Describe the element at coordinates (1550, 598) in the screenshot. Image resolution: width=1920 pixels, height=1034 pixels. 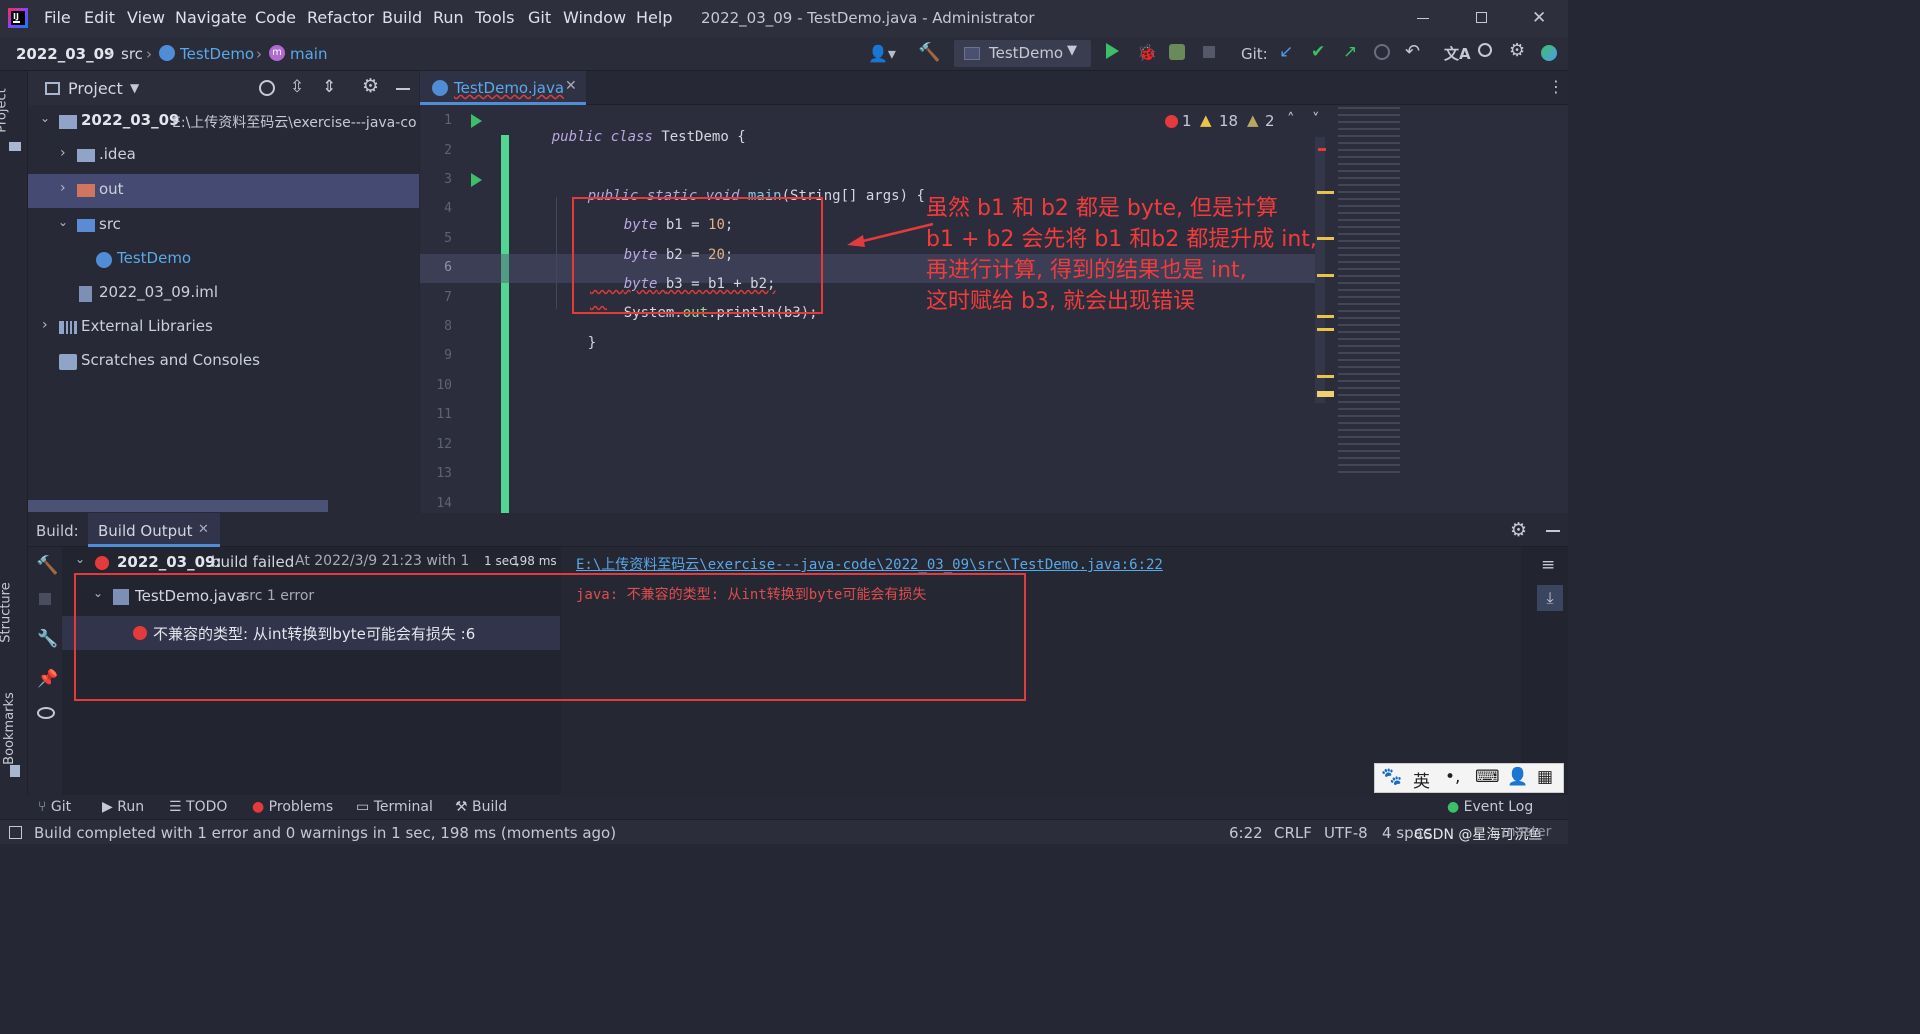
I see `scroll-to-end-icon: ⤓` at that location.